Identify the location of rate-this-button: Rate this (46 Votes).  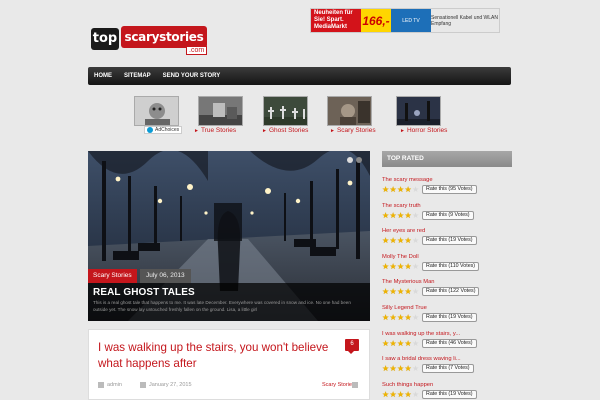
(449, 343).